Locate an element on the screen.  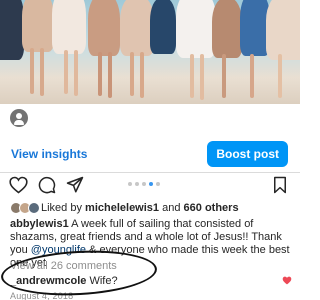
comment-icon is located at coordinates (47, 185).